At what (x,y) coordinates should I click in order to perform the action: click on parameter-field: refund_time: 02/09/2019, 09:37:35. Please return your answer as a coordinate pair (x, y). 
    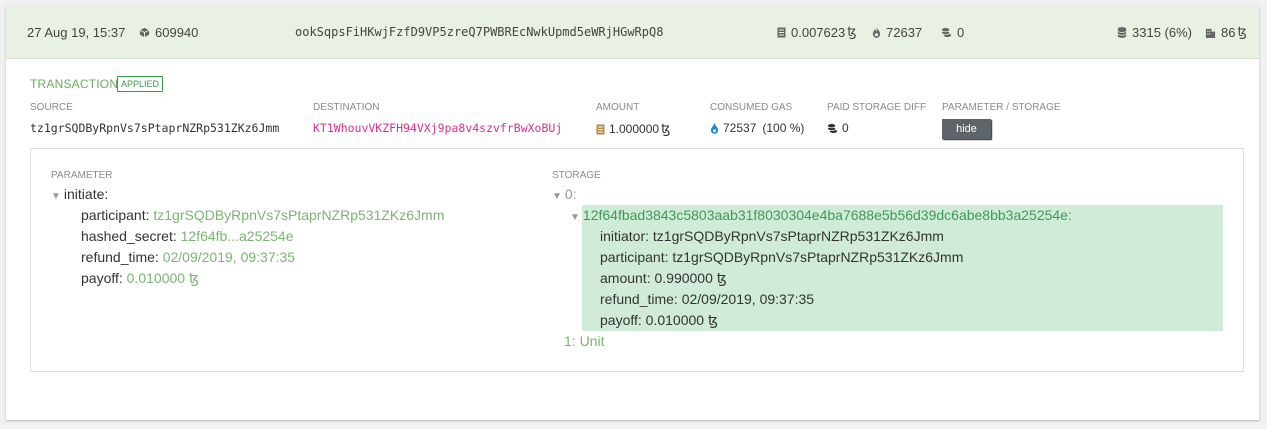
    Looking at the image, I should click on (188, 257).